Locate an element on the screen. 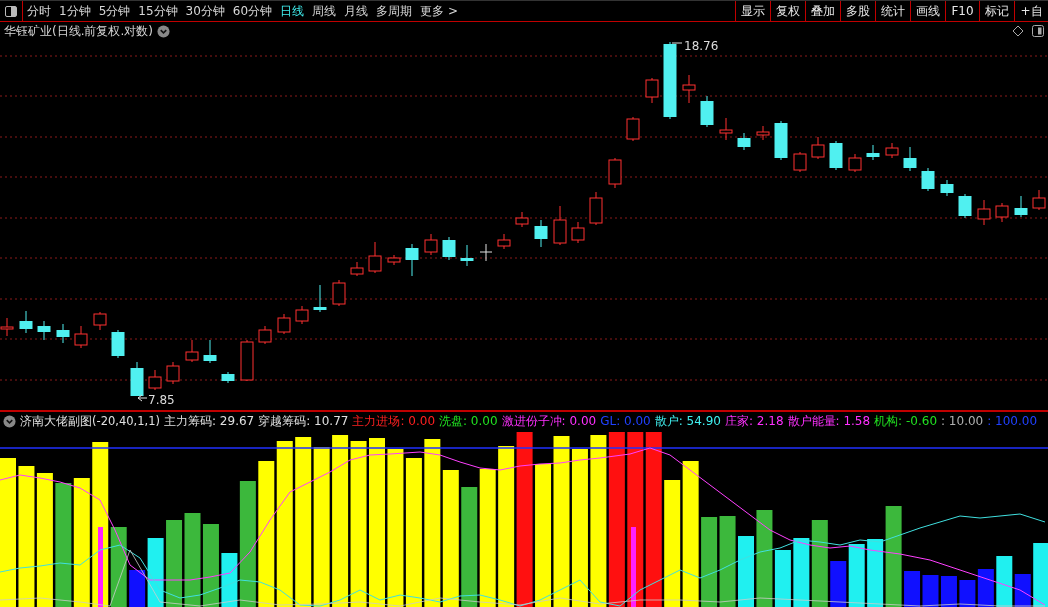 Image resolution: width=1048 pixels, height=607 pixels. period-tab: 60分钟 is located at coordinates (252, 11).